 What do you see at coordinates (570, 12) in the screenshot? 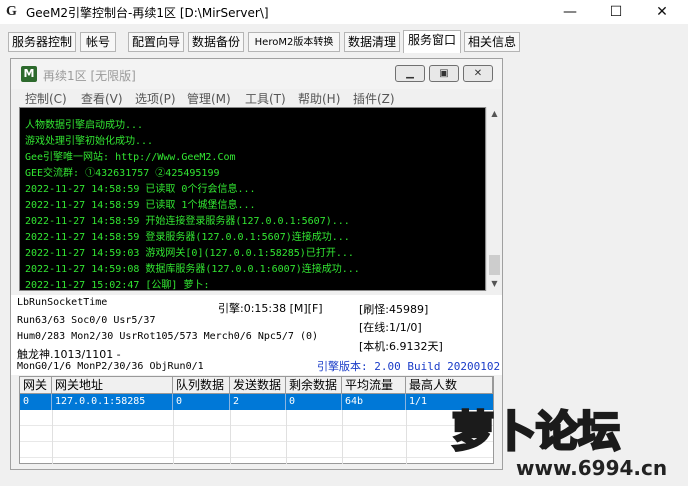
I see `minimize-button: —` at bounding box center [570, 12].